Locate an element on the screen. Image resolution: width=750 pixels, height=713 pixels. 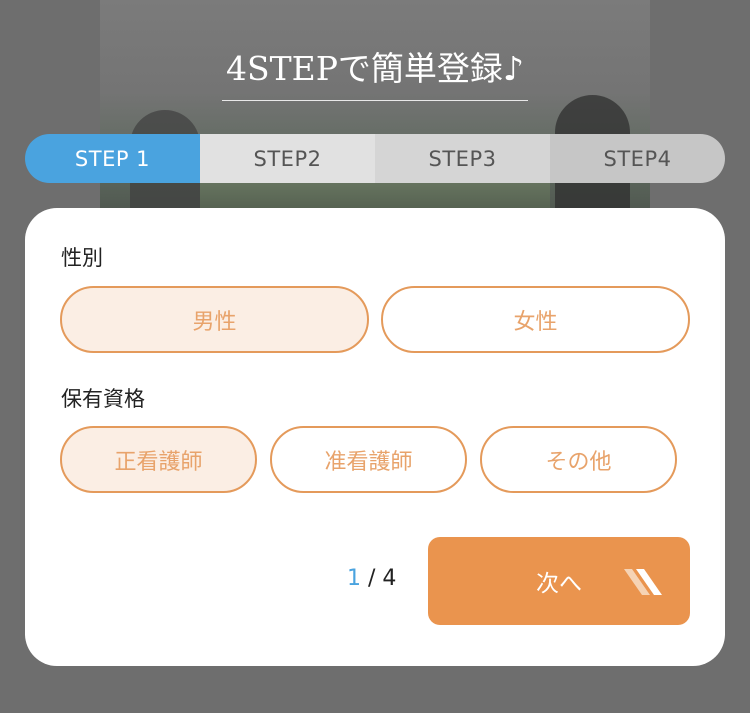
qualification-option-registered-nurse: 正看護師 is located at coordinates (158, 459).